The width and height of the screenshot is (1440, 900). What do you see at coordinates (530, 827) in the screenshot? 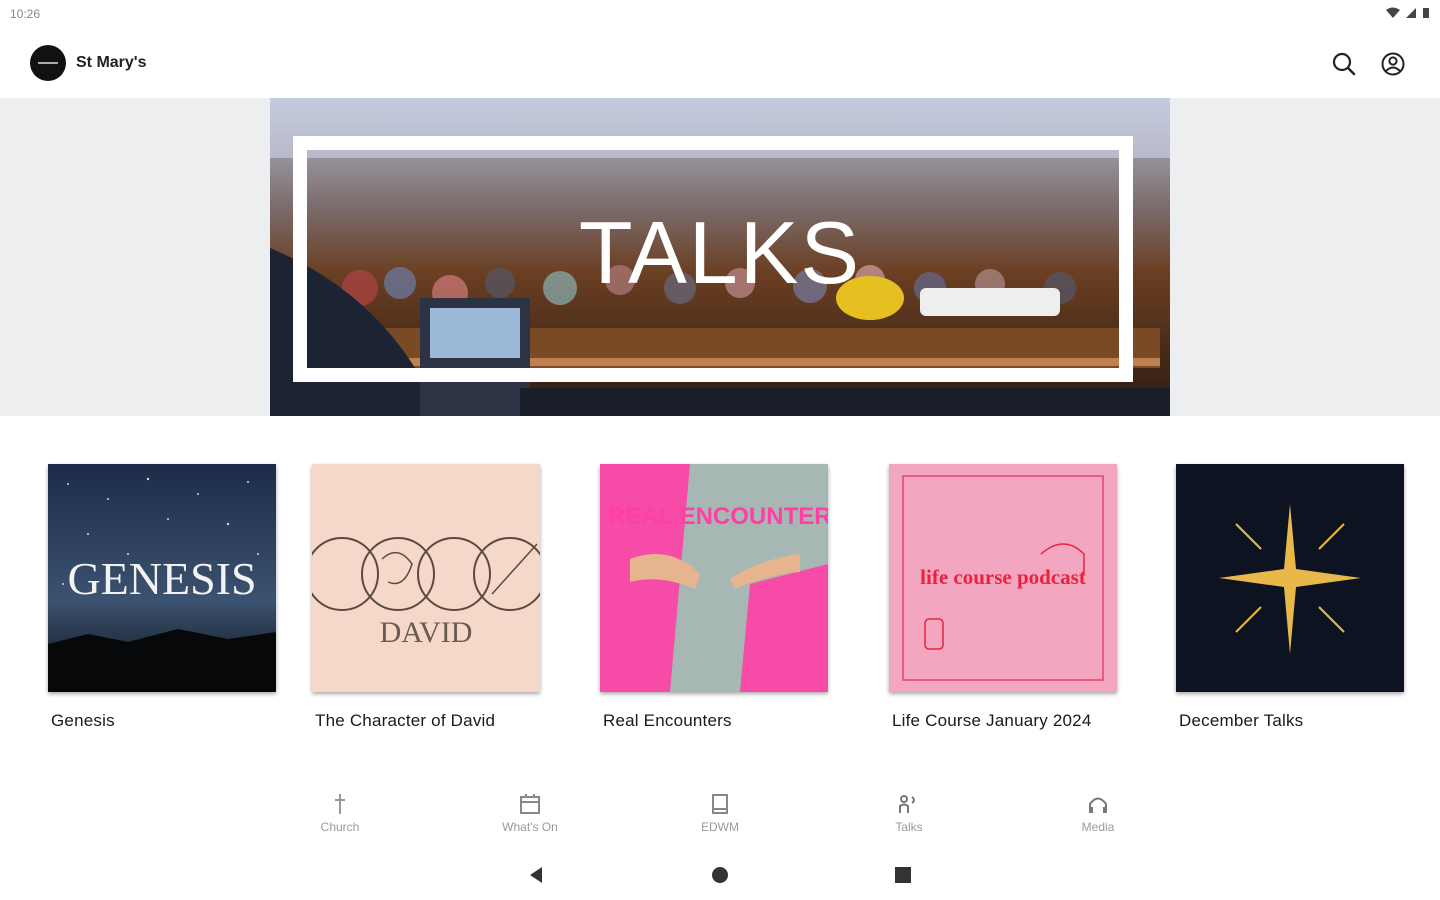
I see `nav-label: What's On` at bounding box center [530, 827].